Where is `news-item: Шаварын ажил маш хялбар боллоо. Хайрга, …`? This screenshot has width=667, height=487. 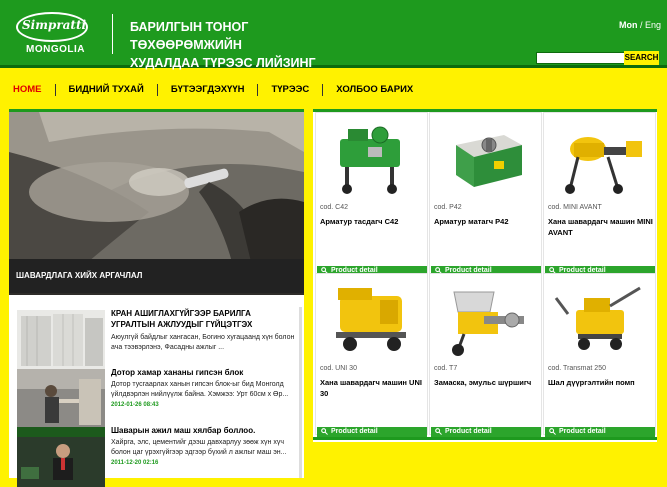 news-item: Шаварын ажил маш хялбар боллоо. Хайрга, … is located at coordinates (158, 456).